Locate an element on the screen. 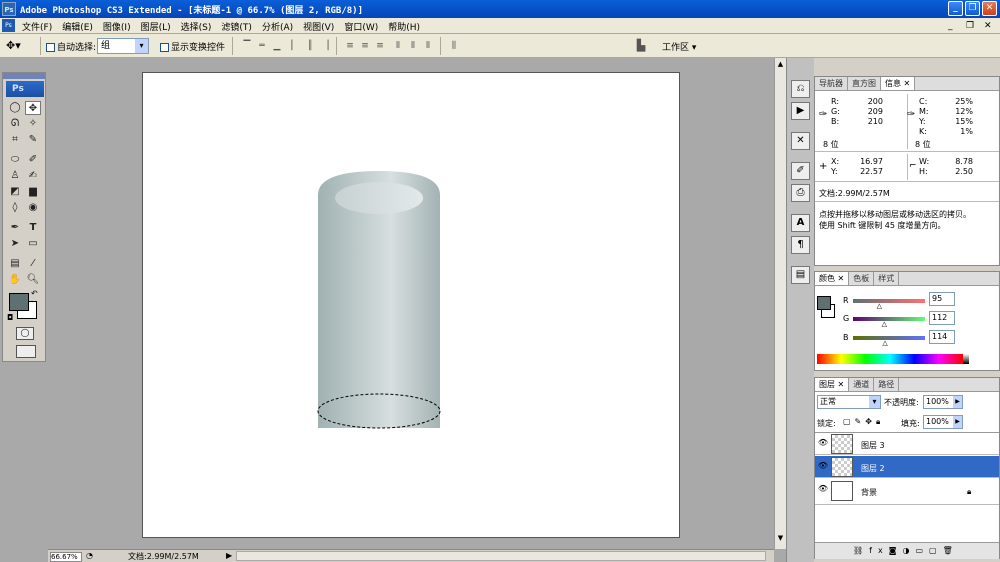 This screenshot has height=562, width=1000. menu-view: 视图(V) is located at coordinates (318, 25).